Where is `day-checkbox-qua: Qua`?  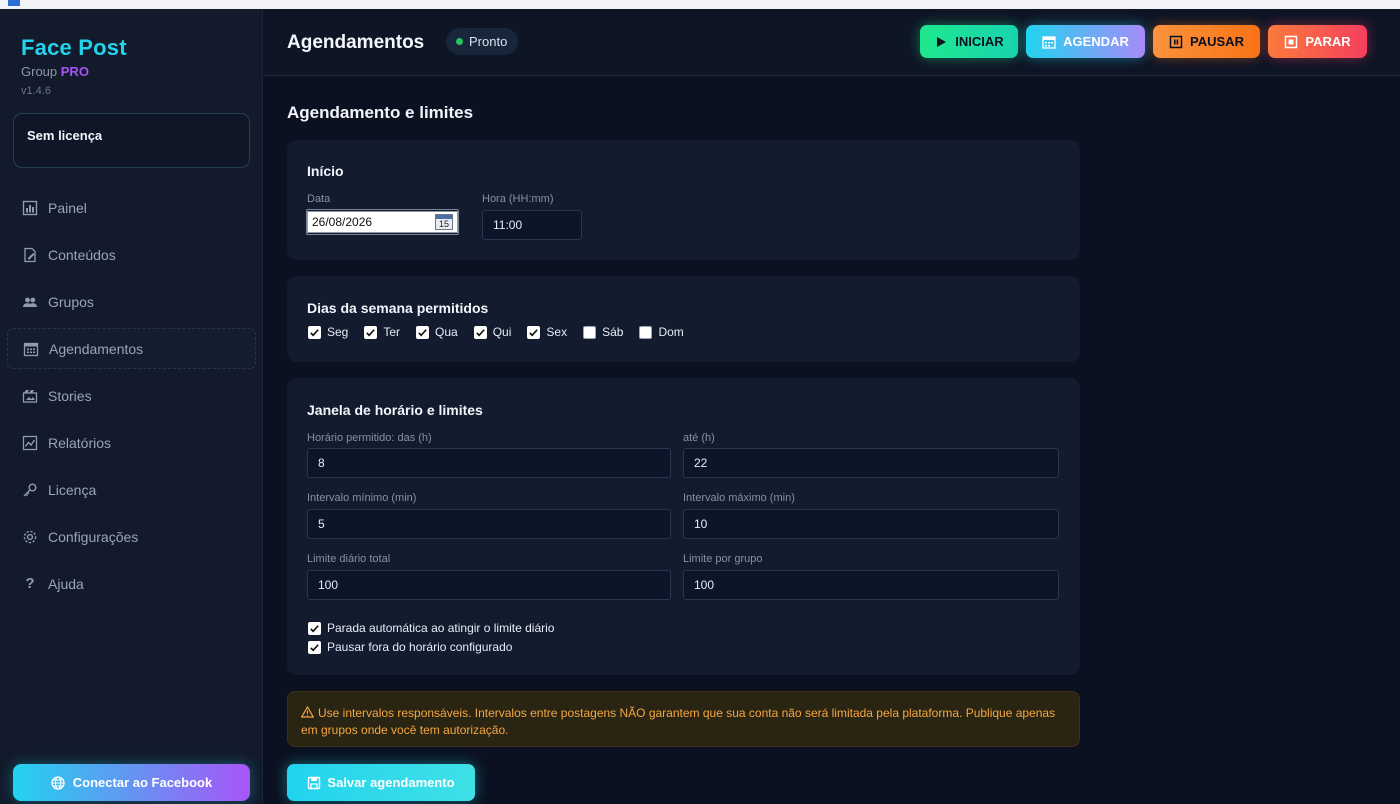
day-checkbox-qua: Qua is located at coordinates (437, 332).